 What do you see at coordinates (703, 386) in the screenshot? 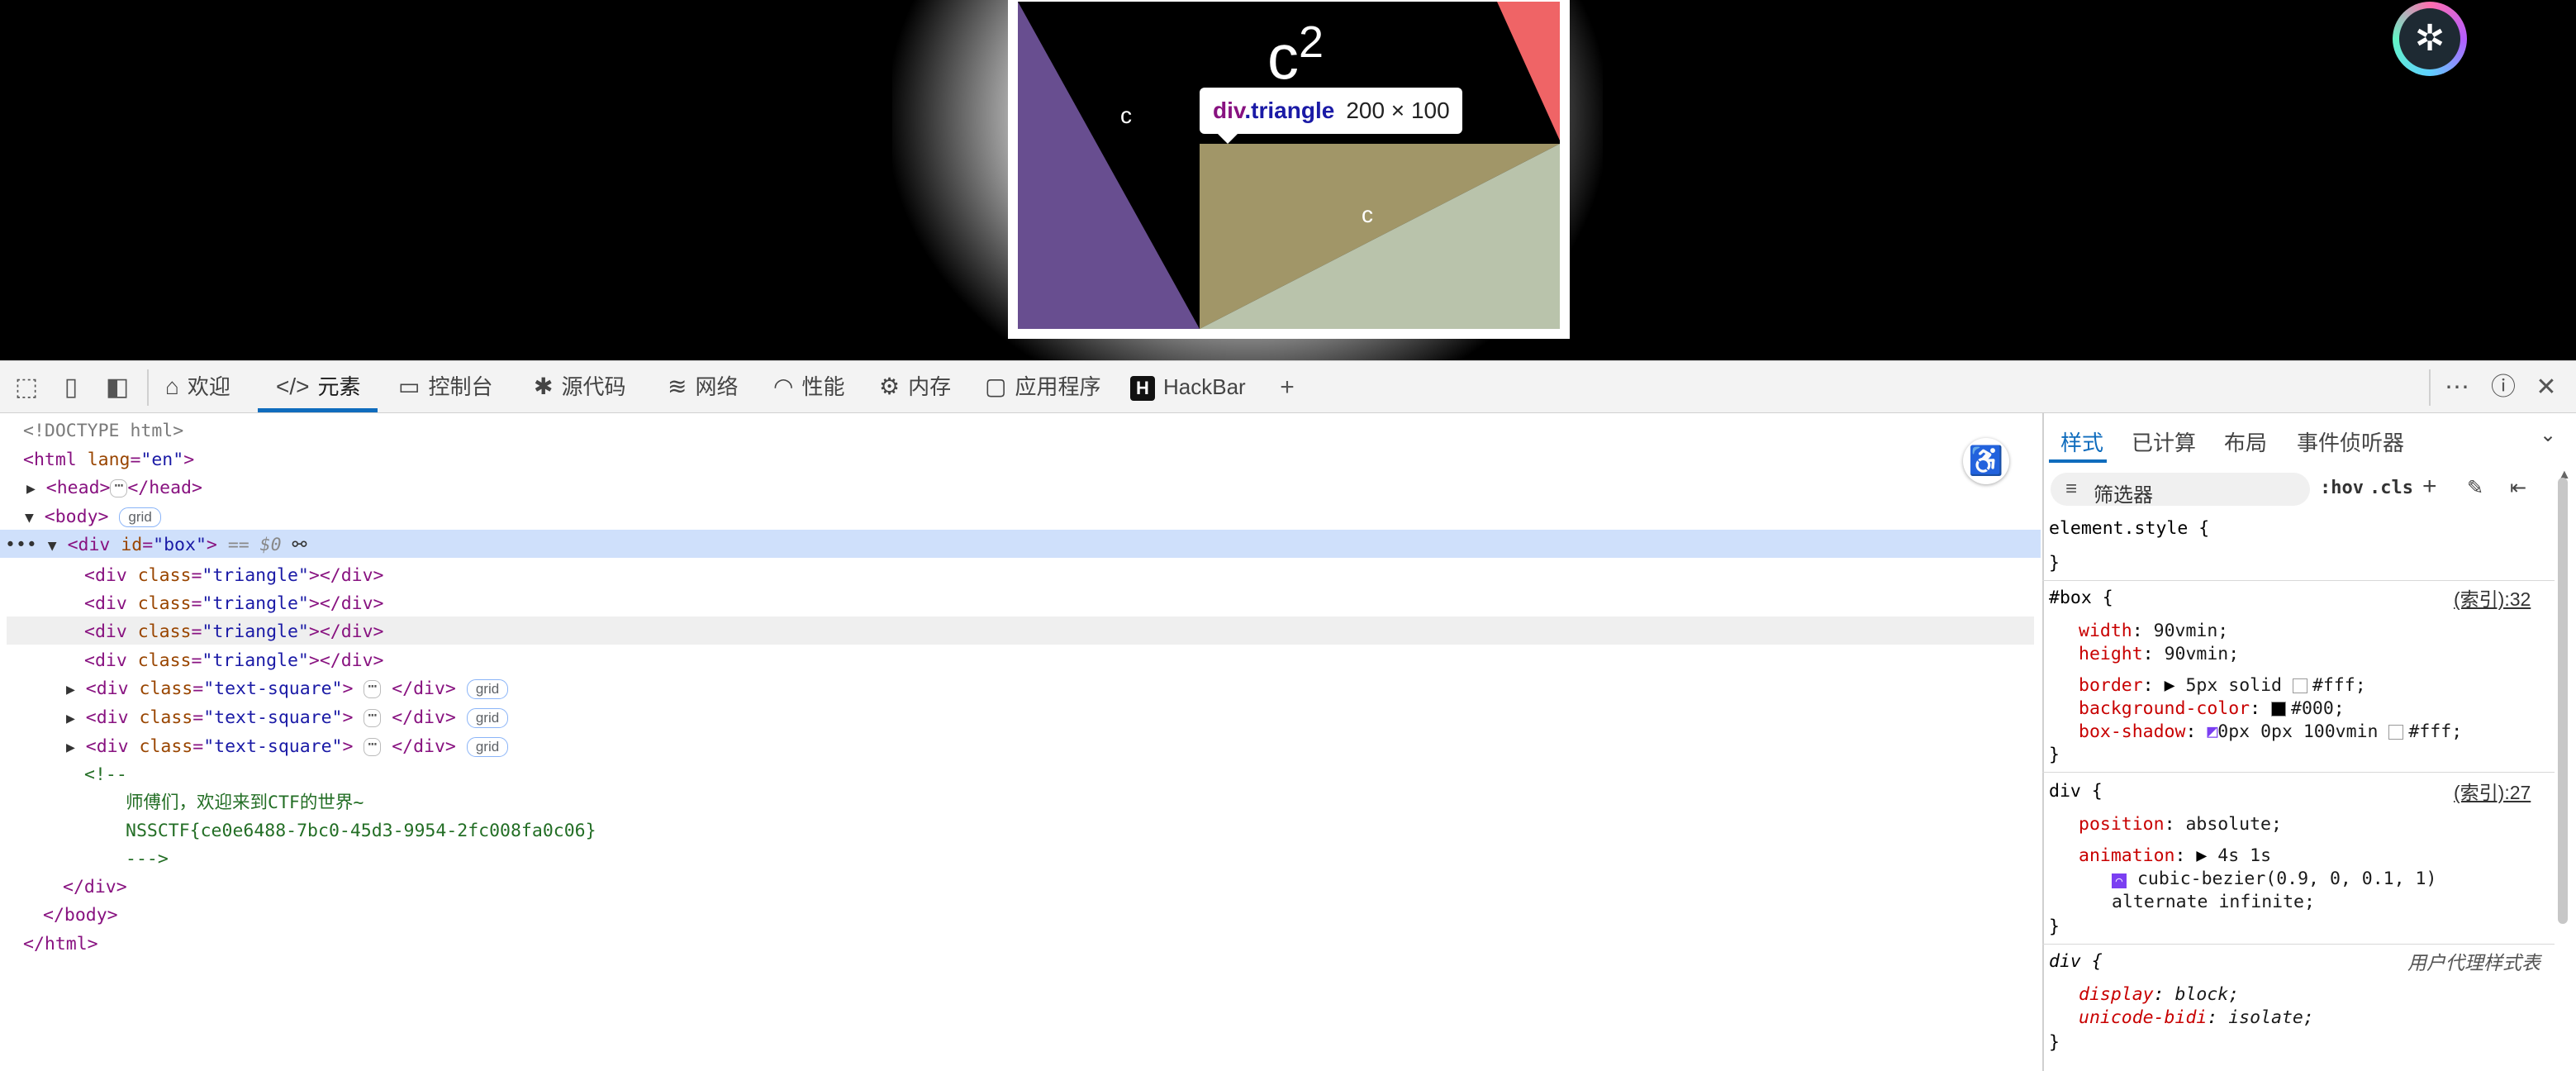
I see `tab-network: ≋ 网络` at bounding box center [703, 386].